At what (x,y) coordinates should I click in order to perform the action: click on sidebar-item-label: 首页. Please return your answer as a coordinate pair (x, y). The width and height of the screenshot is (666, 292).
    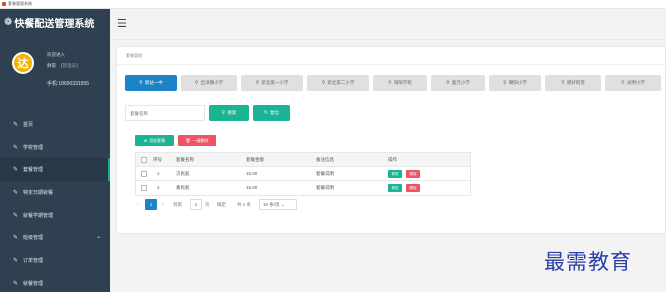
    Looking at the image, I should click on (28, 124).